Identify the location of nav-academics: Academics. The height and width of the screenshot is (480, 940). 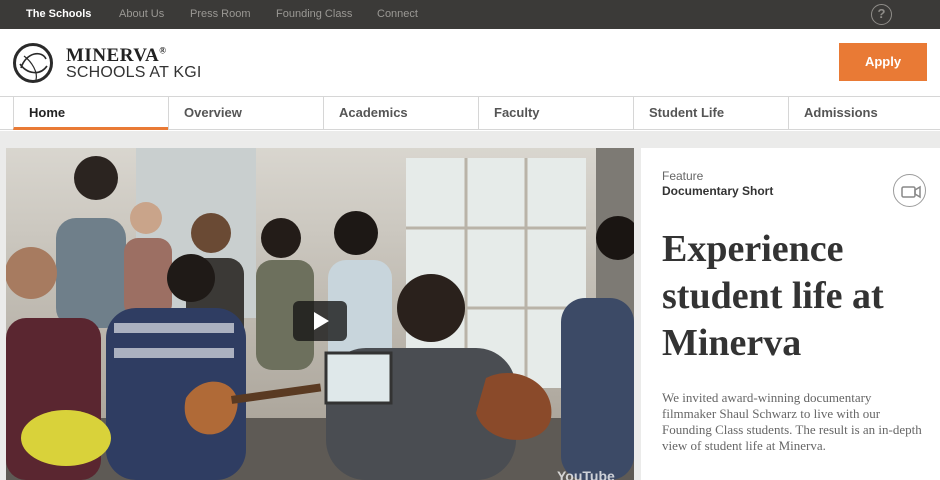
(400, 113).